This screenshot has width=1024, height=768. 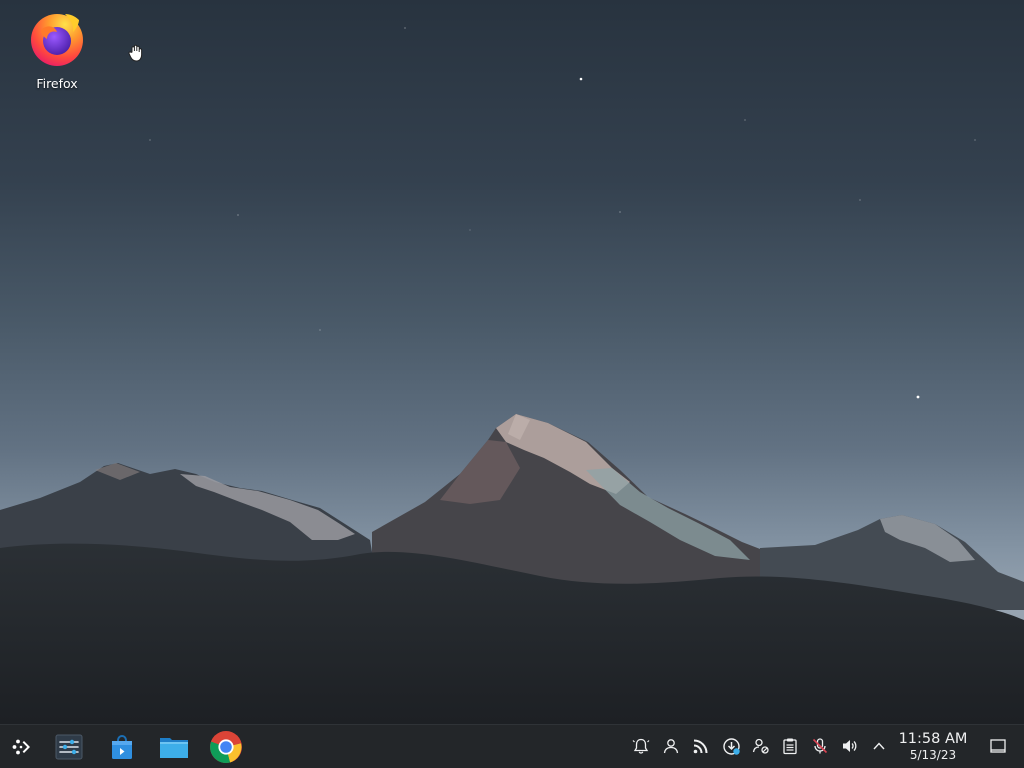 I want to click on show-desktop-icon, so click(x=998, y=746).